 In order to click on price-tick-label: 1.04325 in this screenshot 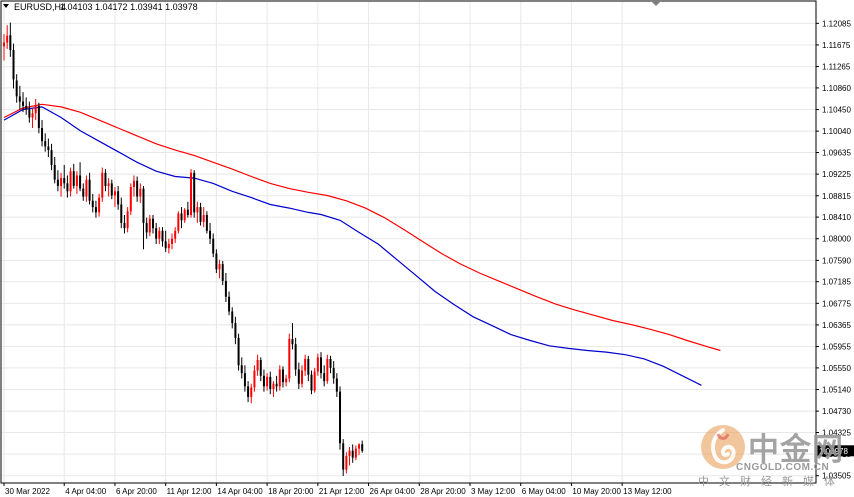, I will do `click(836, 433)`.